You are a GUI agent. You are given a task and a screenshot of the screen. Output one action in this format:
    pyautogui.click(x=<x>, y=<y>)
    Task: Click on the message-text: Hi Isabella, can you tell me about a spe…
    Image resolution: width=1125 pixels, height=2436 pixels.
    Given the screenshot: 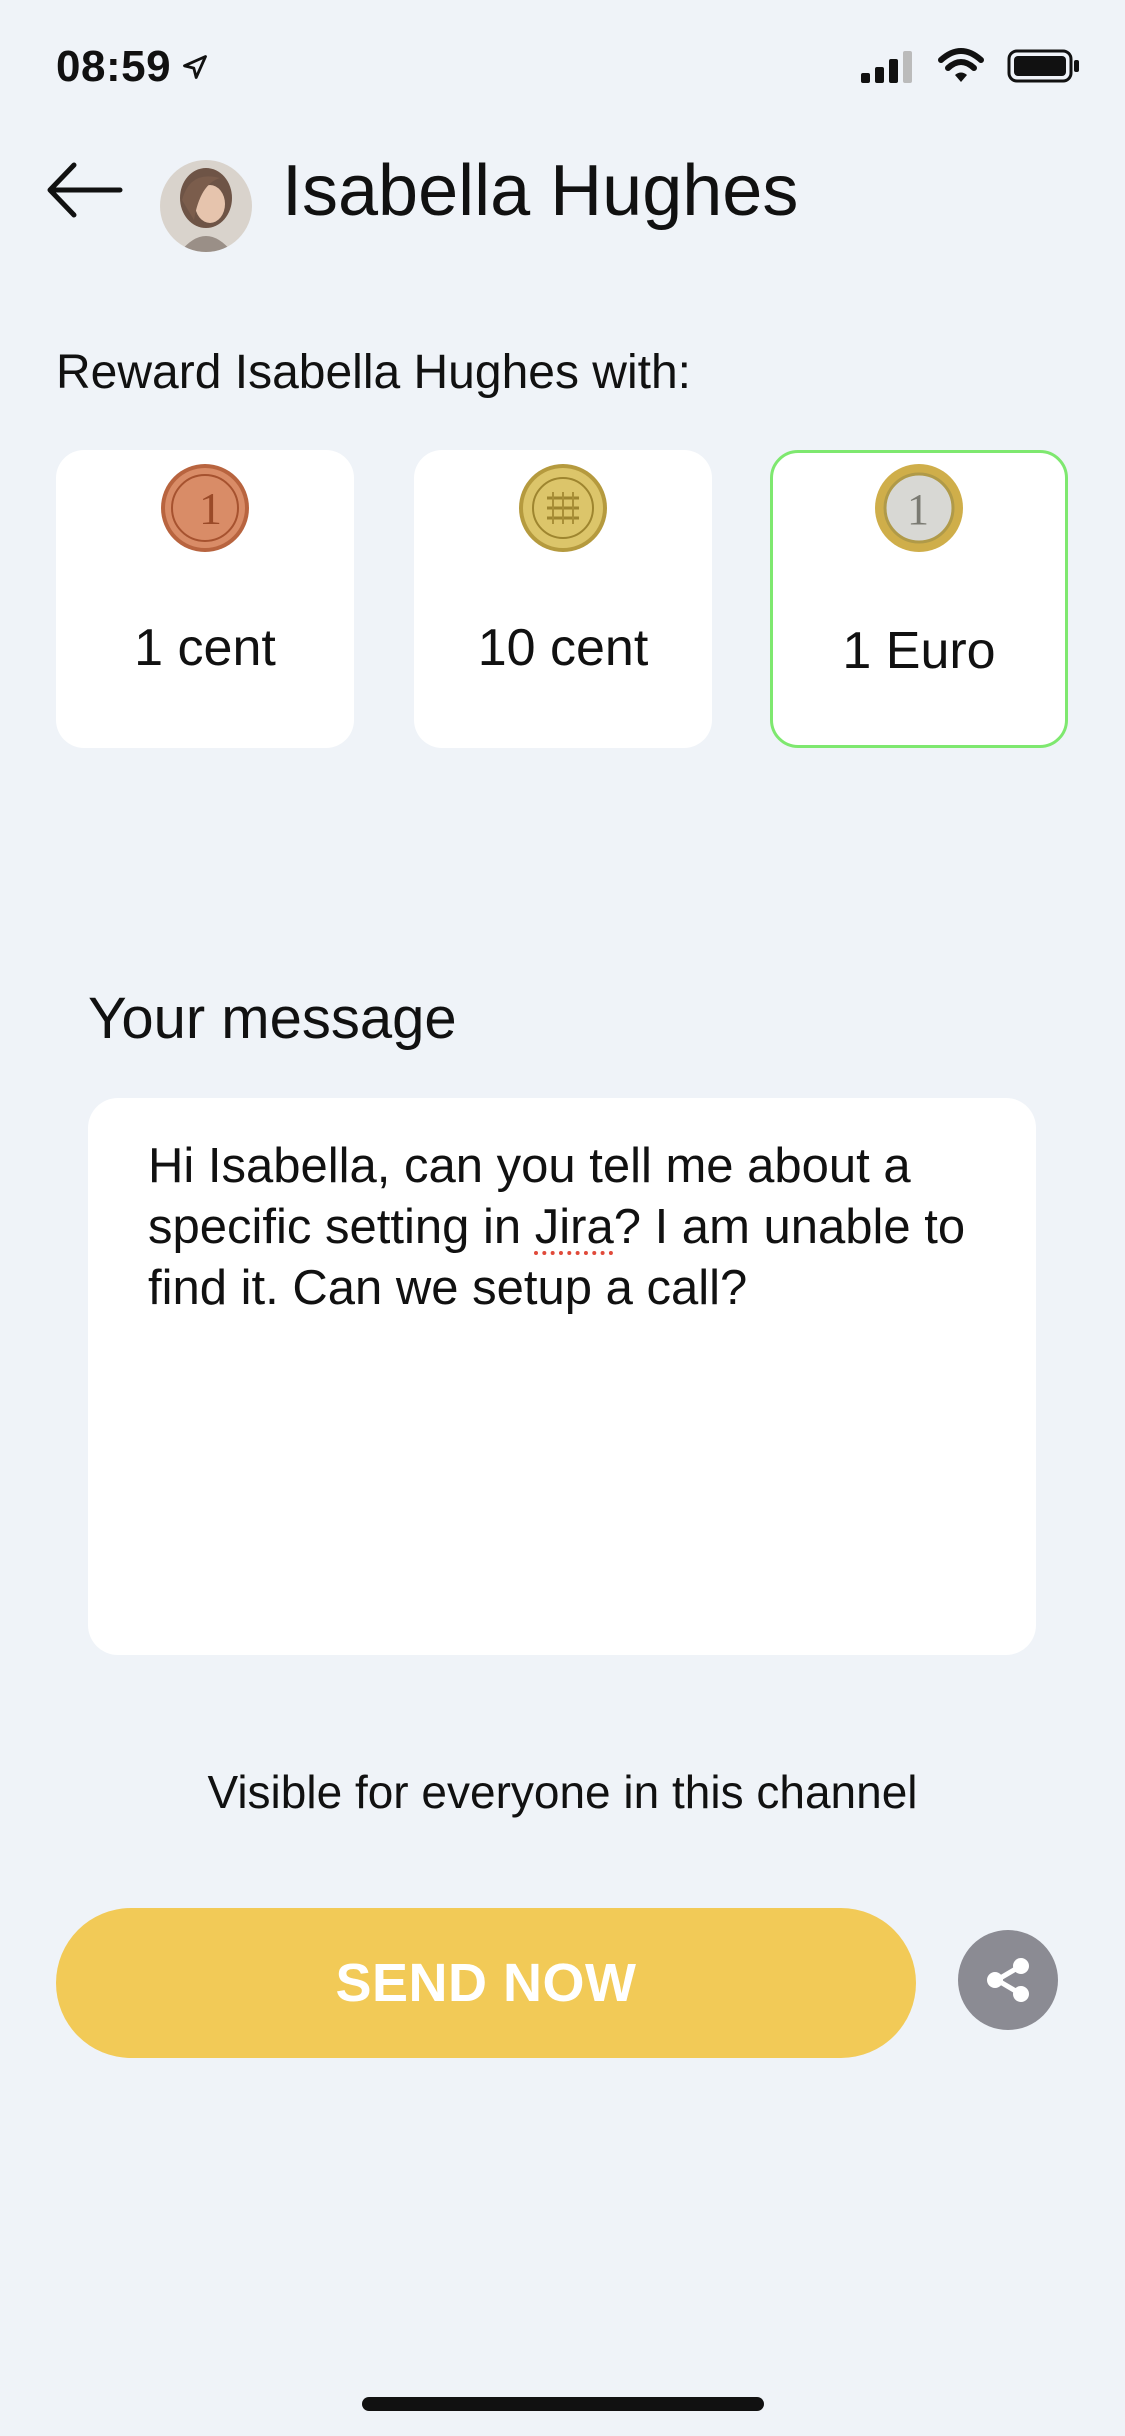 What is the action you would take?
    pyautogui.click(x=562, y=1227)
    